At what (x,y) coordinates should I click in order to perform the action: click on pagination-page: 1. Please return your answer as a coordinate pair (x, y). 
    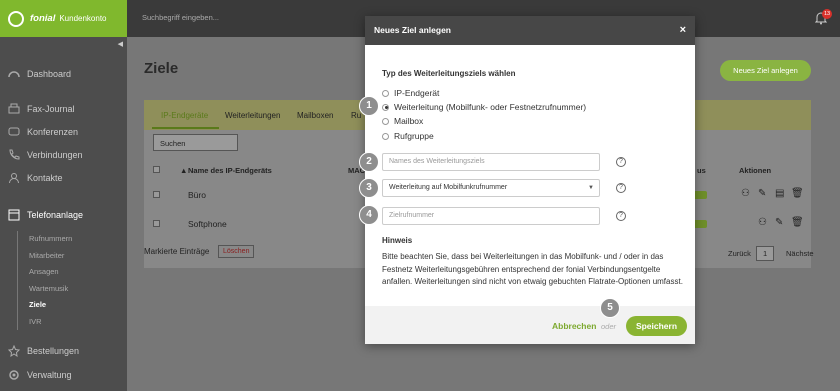
    Looking at the image, I should click on (765, 253).